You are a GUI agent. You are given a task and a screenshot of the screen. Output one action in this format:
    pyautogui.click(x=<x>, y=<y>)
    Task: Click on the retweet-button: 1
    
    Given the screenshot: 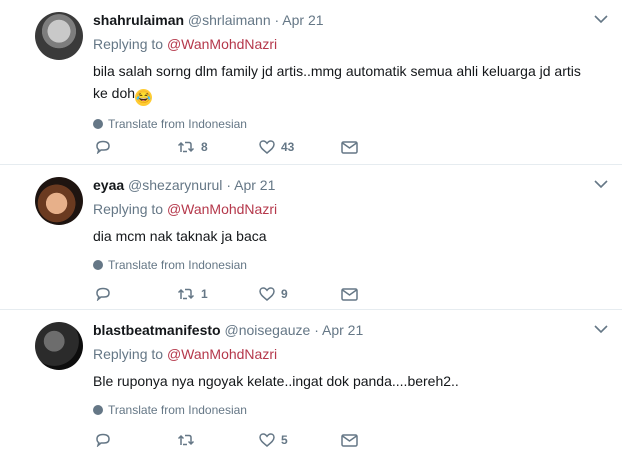 What is the action you would take?
    pyautogui.click(x=218, y=294)
    